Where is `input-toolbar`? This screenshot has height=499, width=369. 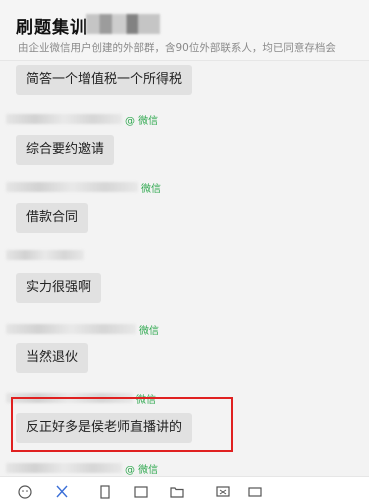
input-toolbar is located at coordinates (184, 487).